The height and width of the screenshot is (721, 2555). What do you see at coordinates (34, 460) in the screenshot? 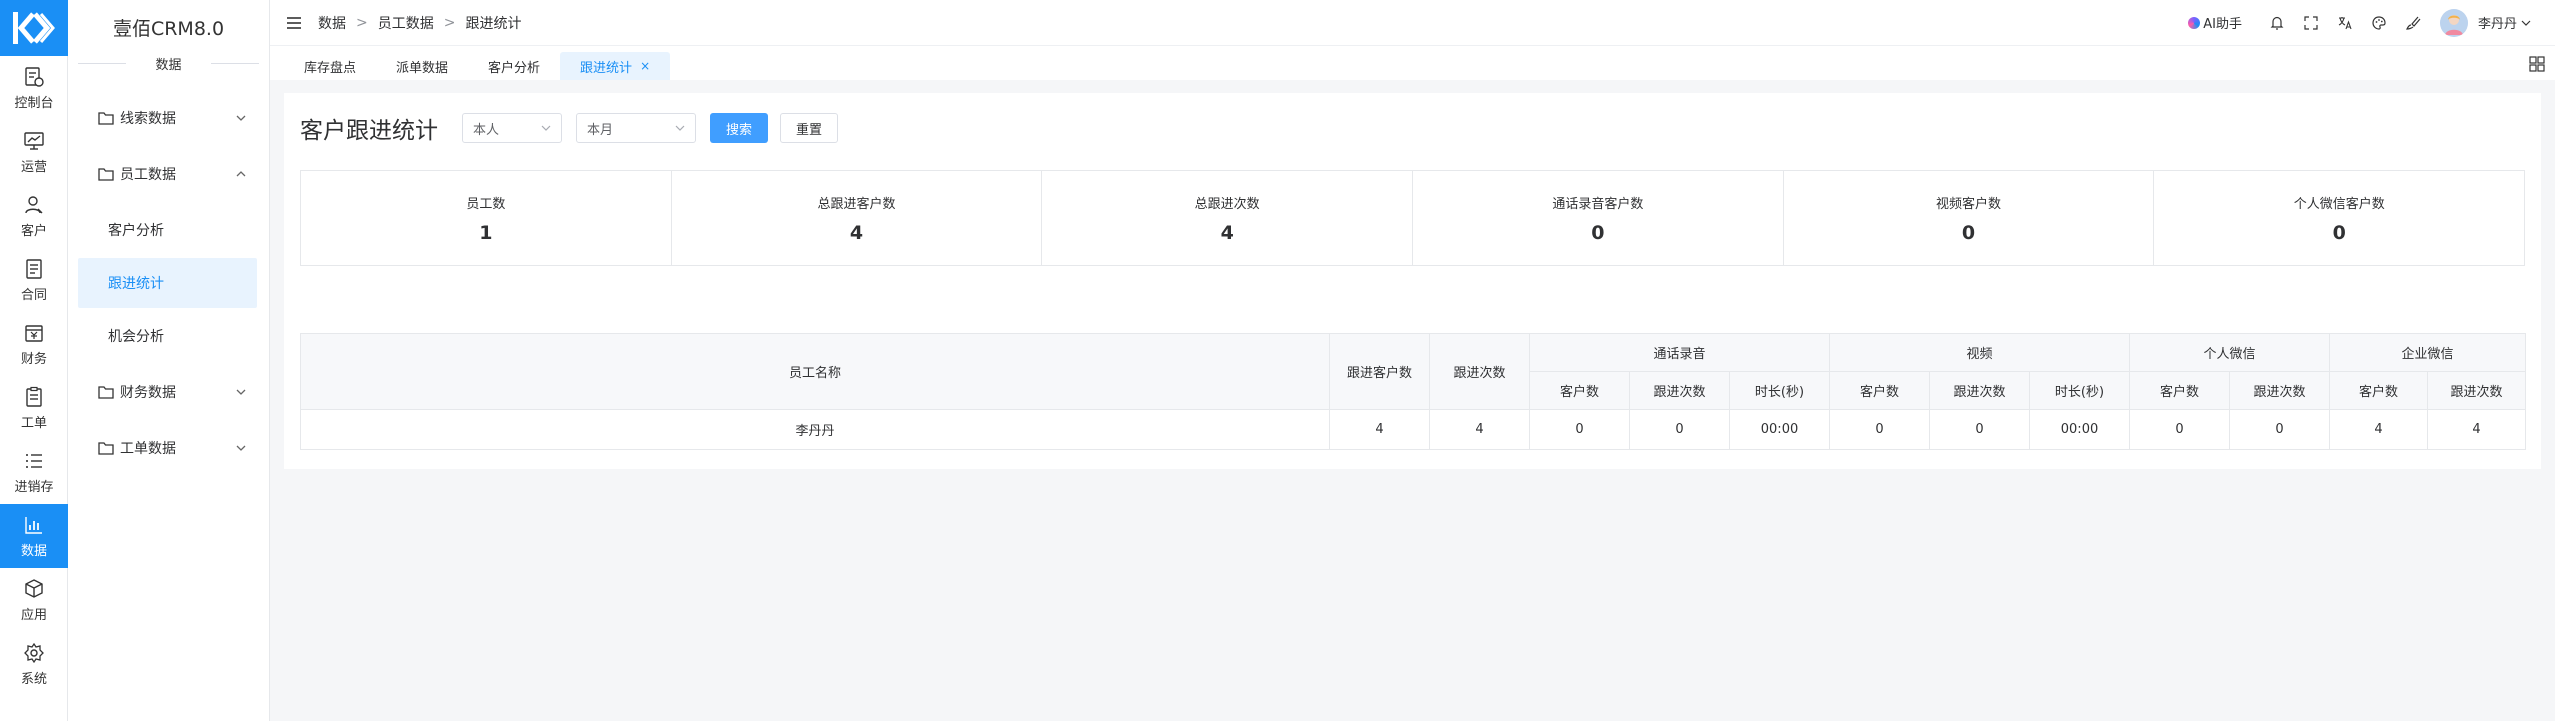
I see `list-icon` at bounding box center [34, 460].